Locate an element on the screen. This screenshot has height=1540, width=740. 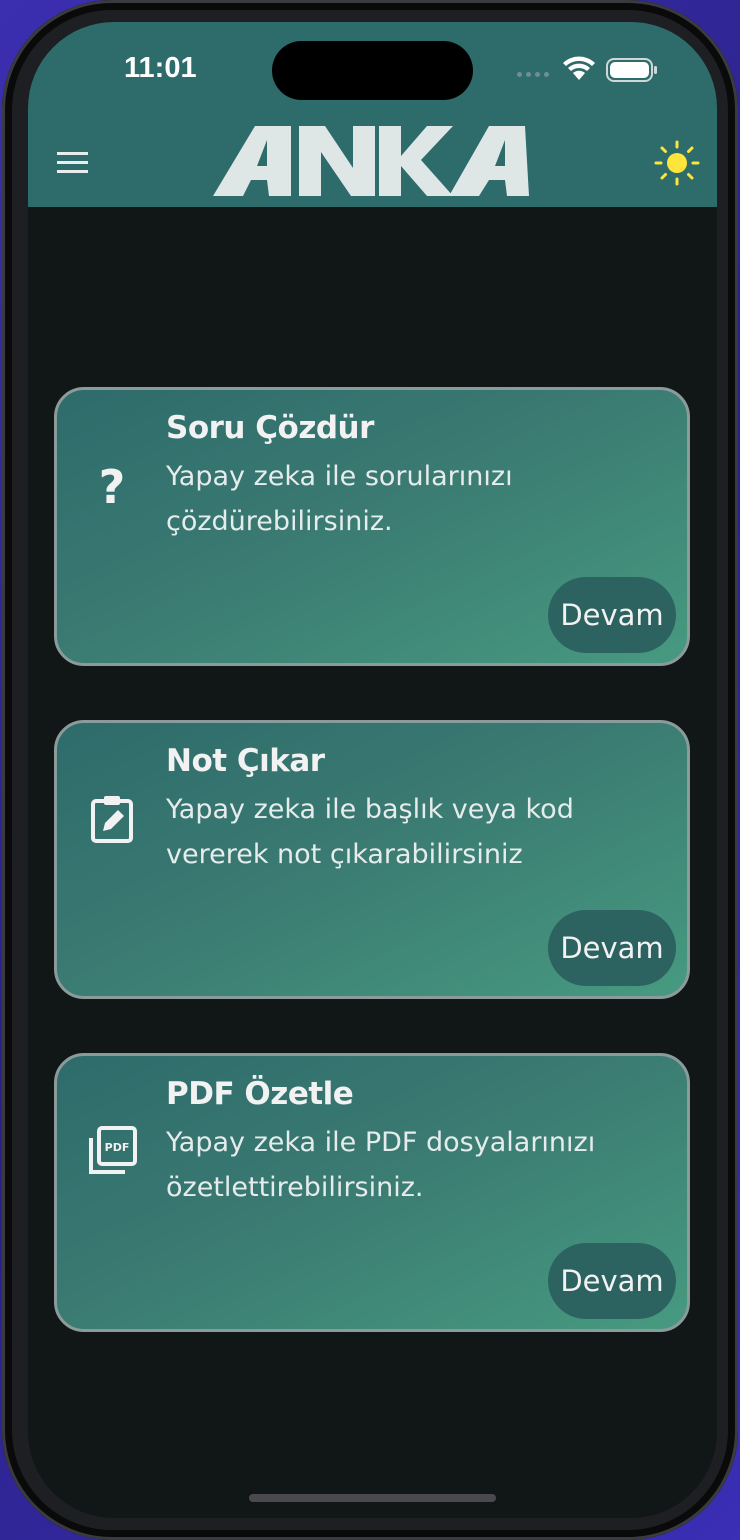
pdf-stack-icon: PDF is located at coordinates (113, 1150).